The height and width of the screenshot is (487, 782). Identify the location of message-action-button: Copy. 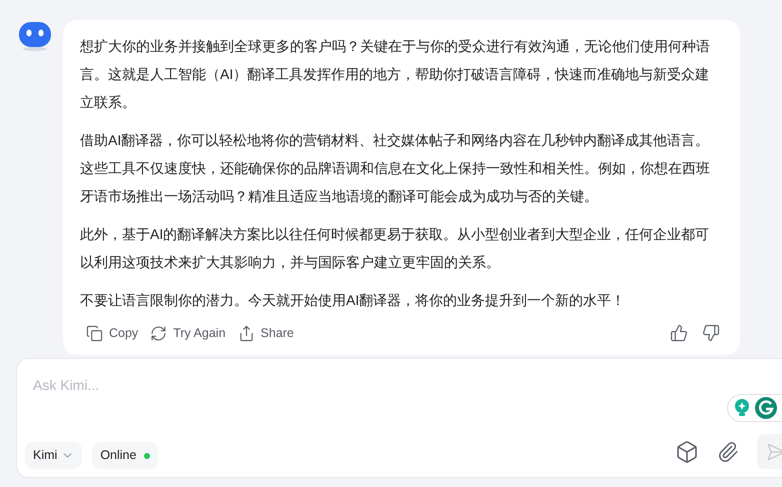
(112, 333).